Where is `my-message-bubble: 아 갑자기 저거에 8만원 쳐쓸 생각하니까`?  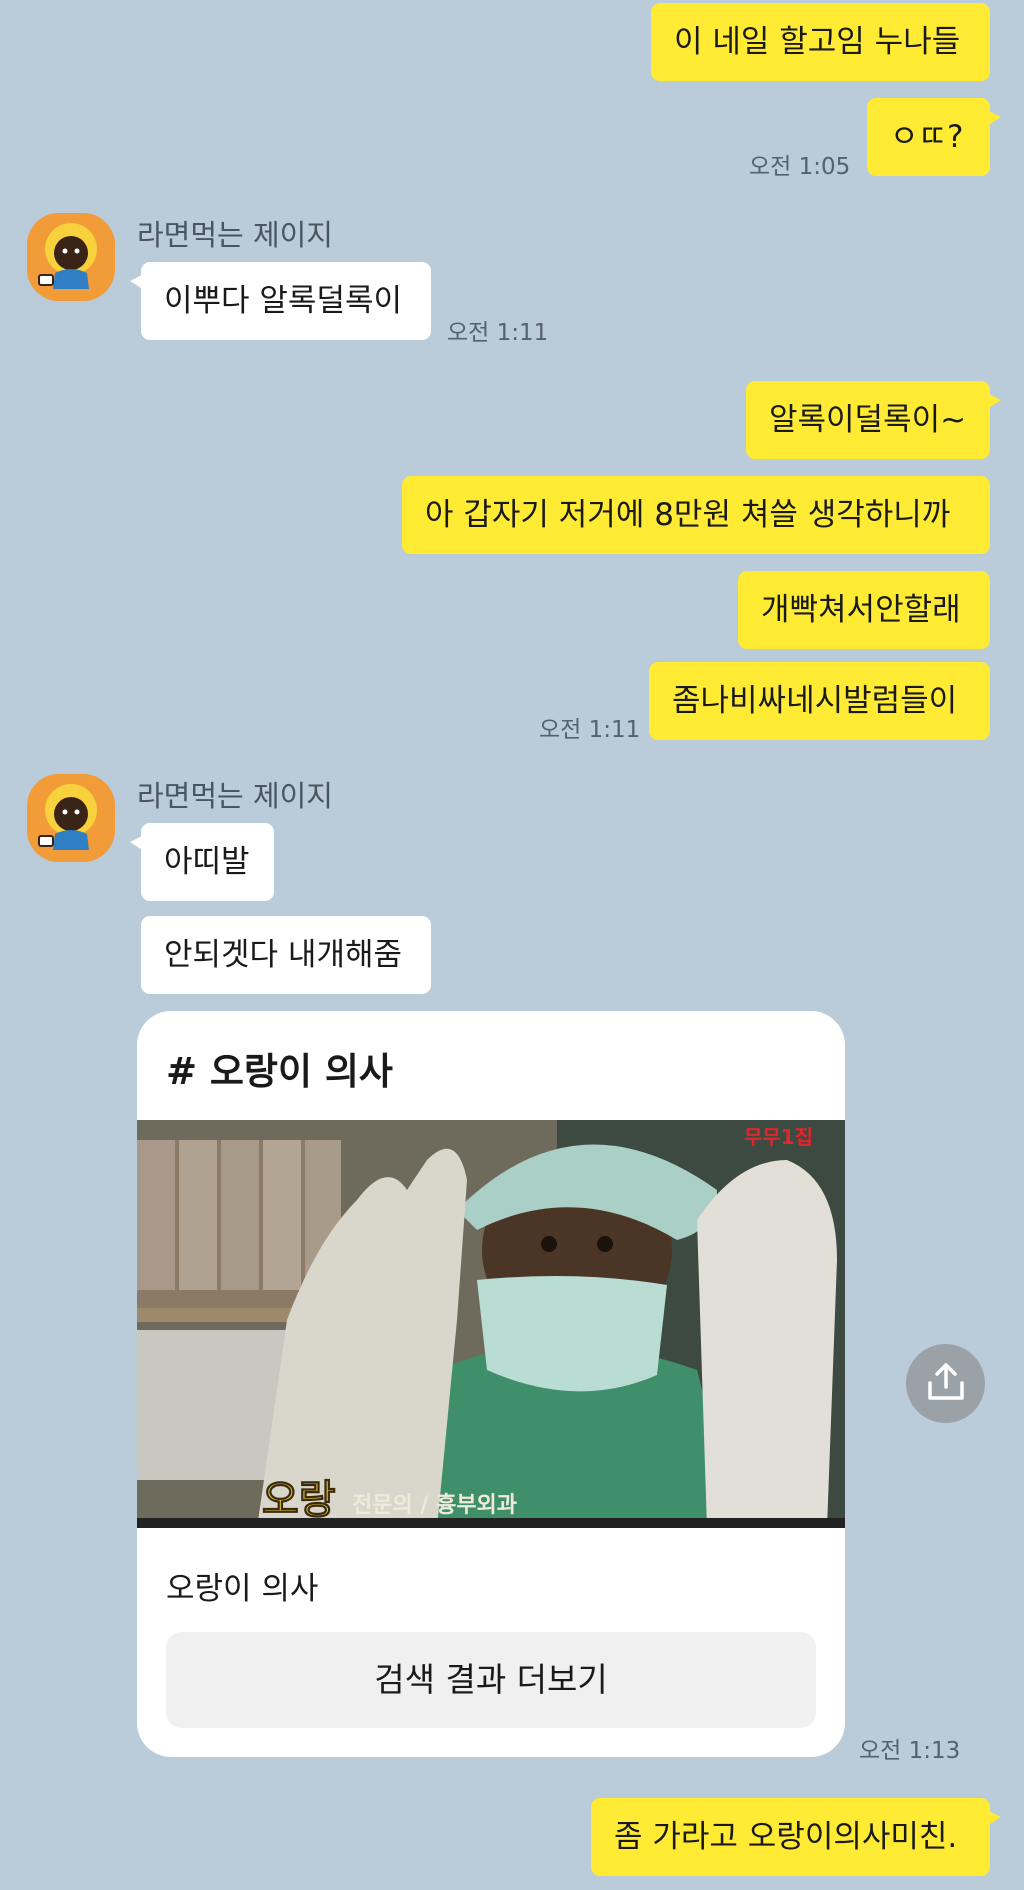
my-message-bubble: 아 갑자기 저거에 8만원 쳐쓸 생각하니까 is located at coordinates (696, 515).